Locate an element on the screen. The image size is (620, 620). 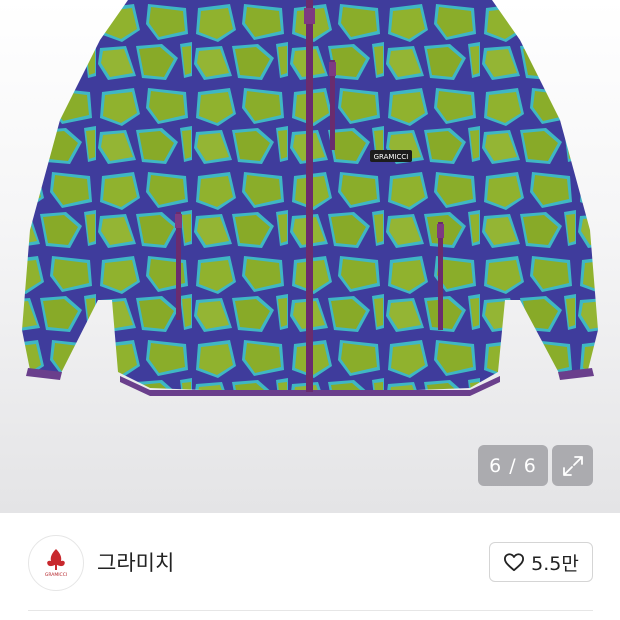
divider is located at coordinates (310, 610).